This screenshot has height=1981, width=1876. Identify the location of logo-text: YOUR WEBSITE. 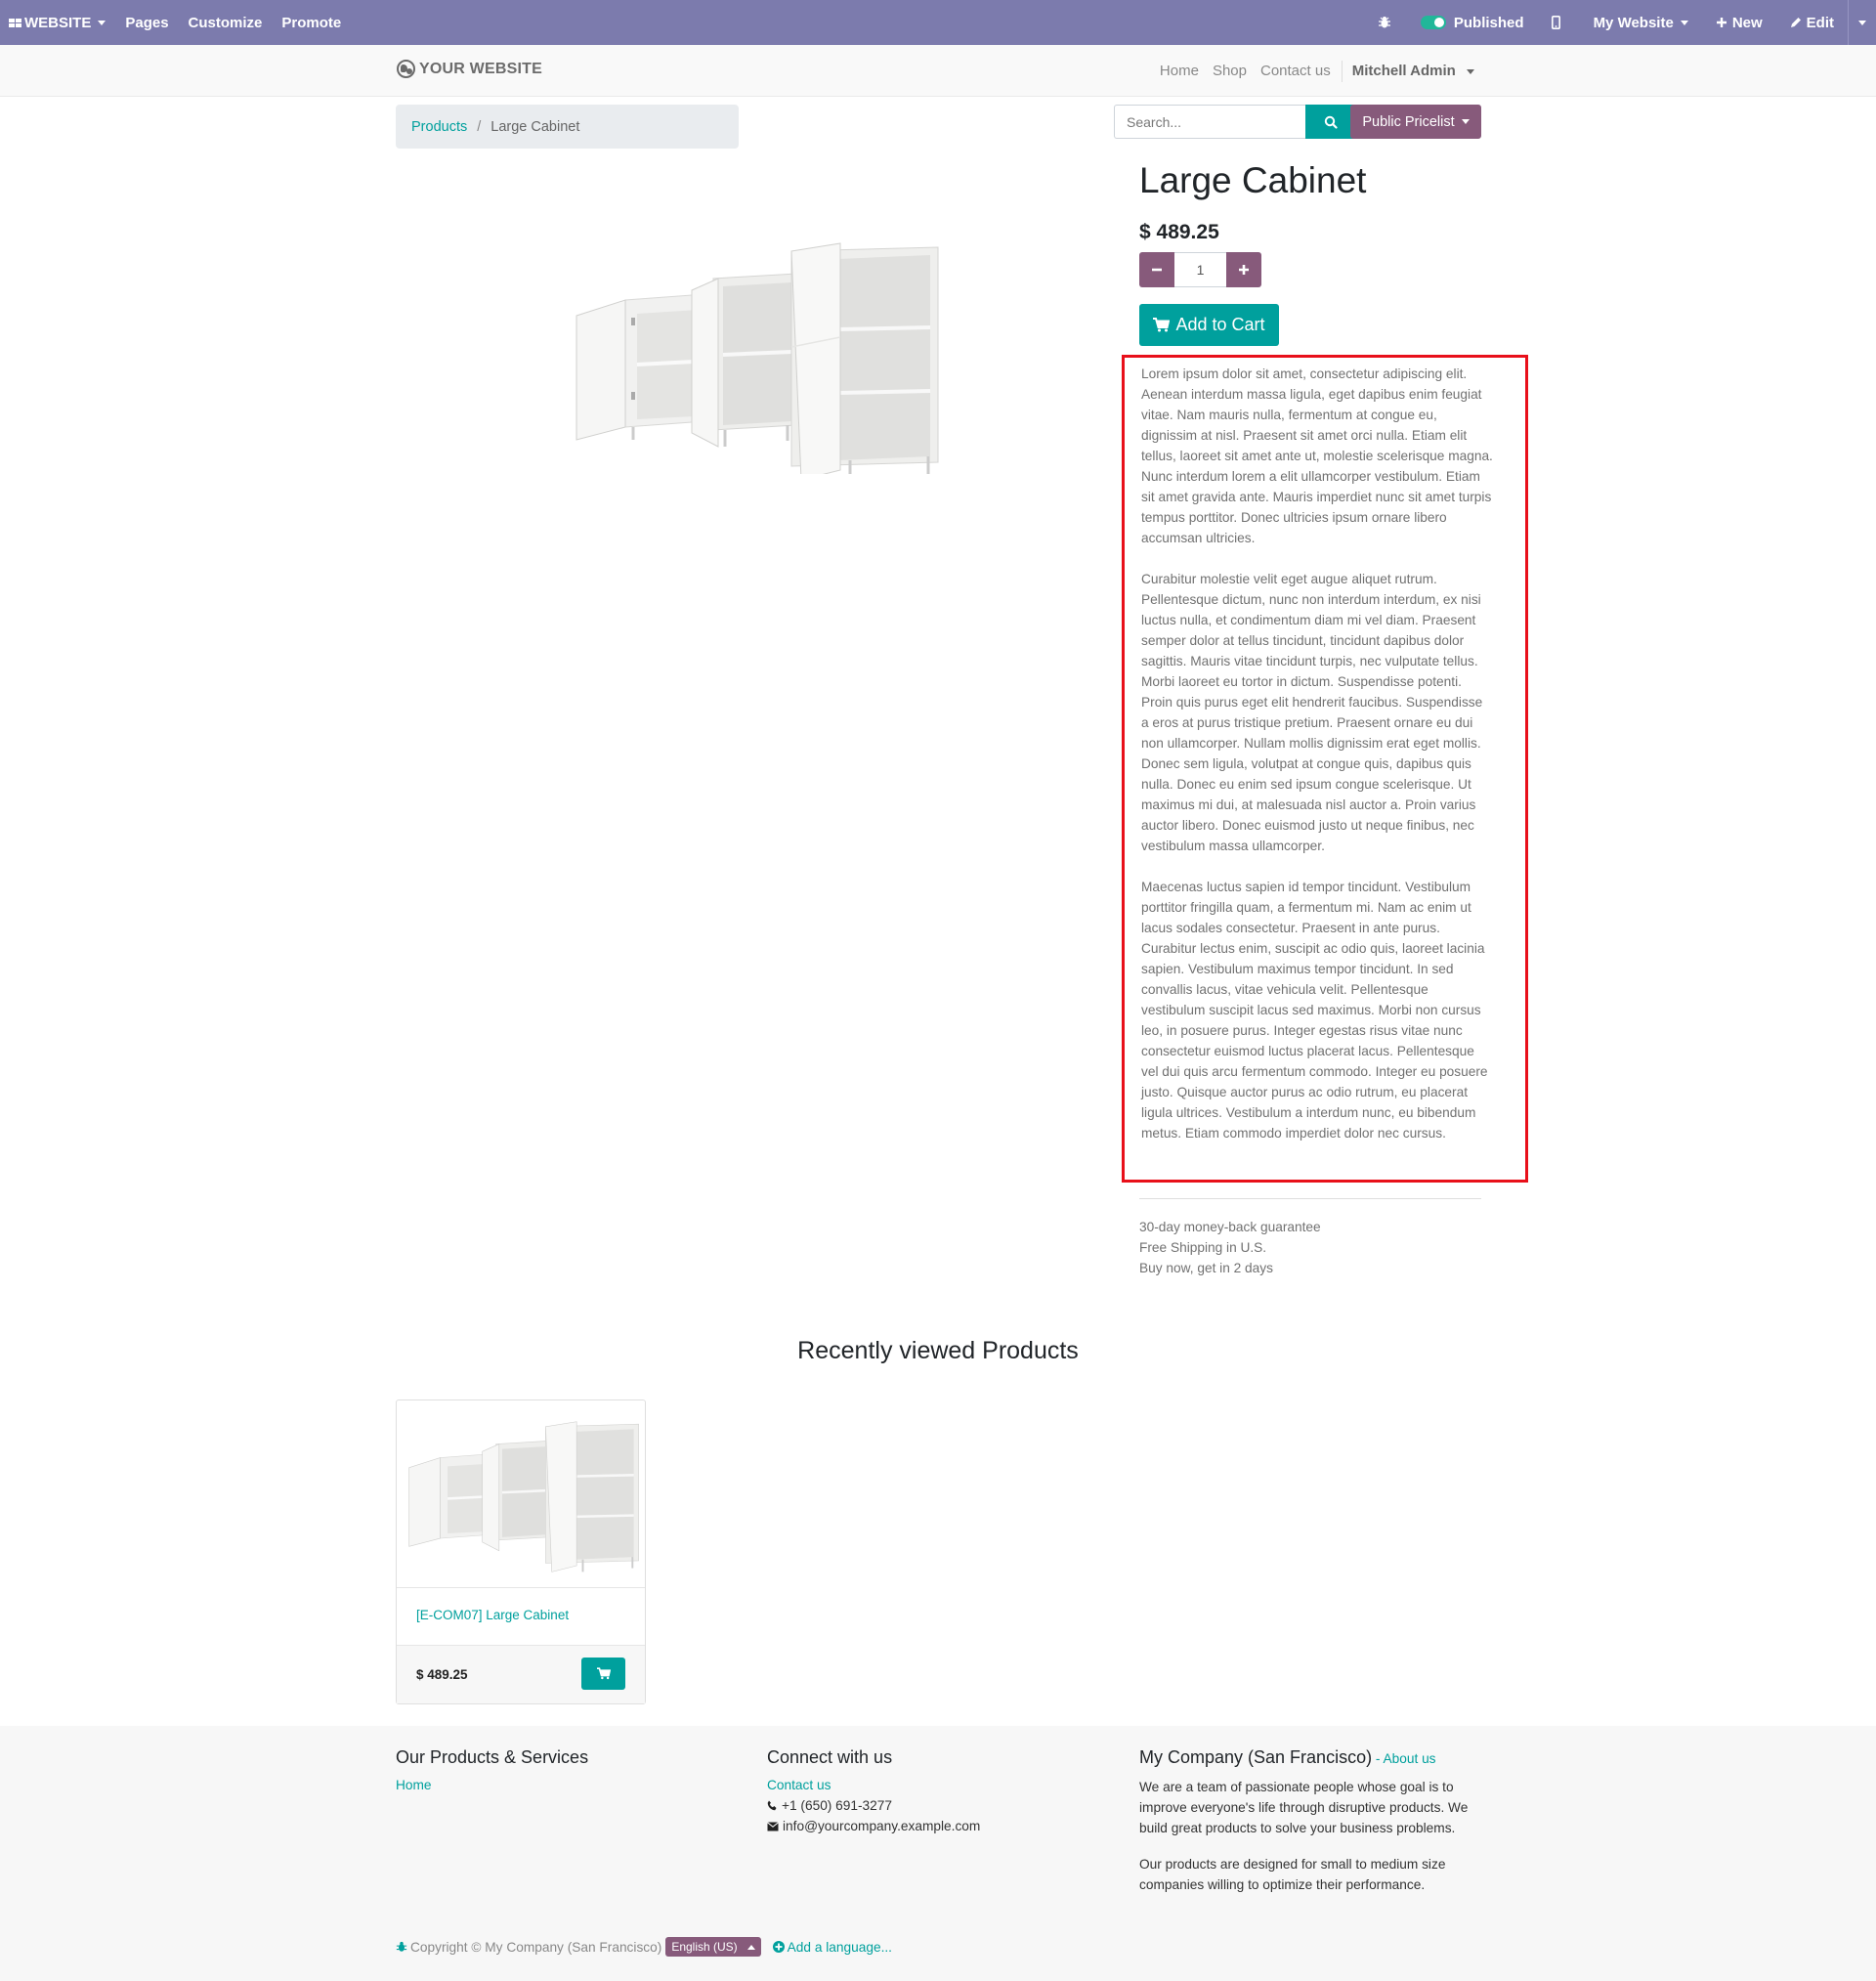
(480, 68).